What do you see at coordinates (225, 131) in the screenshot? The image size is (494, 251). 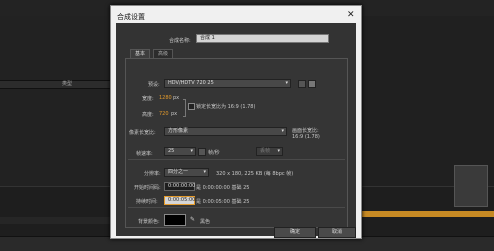 I see `pixel-aspect-dropdown: 方形像素` at bounding box center [225, 131].